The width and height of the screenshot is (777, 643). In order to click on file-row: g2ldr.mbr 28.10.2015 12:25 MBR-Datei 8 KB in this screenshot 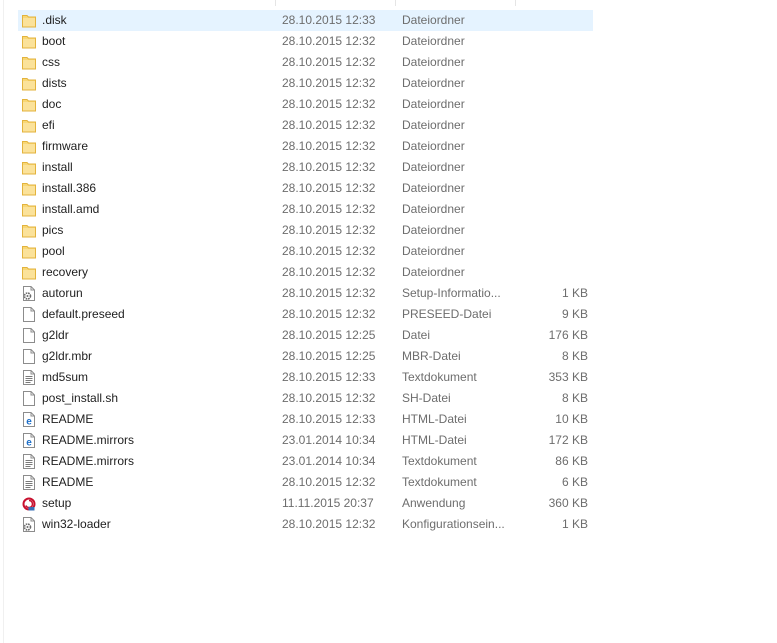, I will do `click(305, 356)`.